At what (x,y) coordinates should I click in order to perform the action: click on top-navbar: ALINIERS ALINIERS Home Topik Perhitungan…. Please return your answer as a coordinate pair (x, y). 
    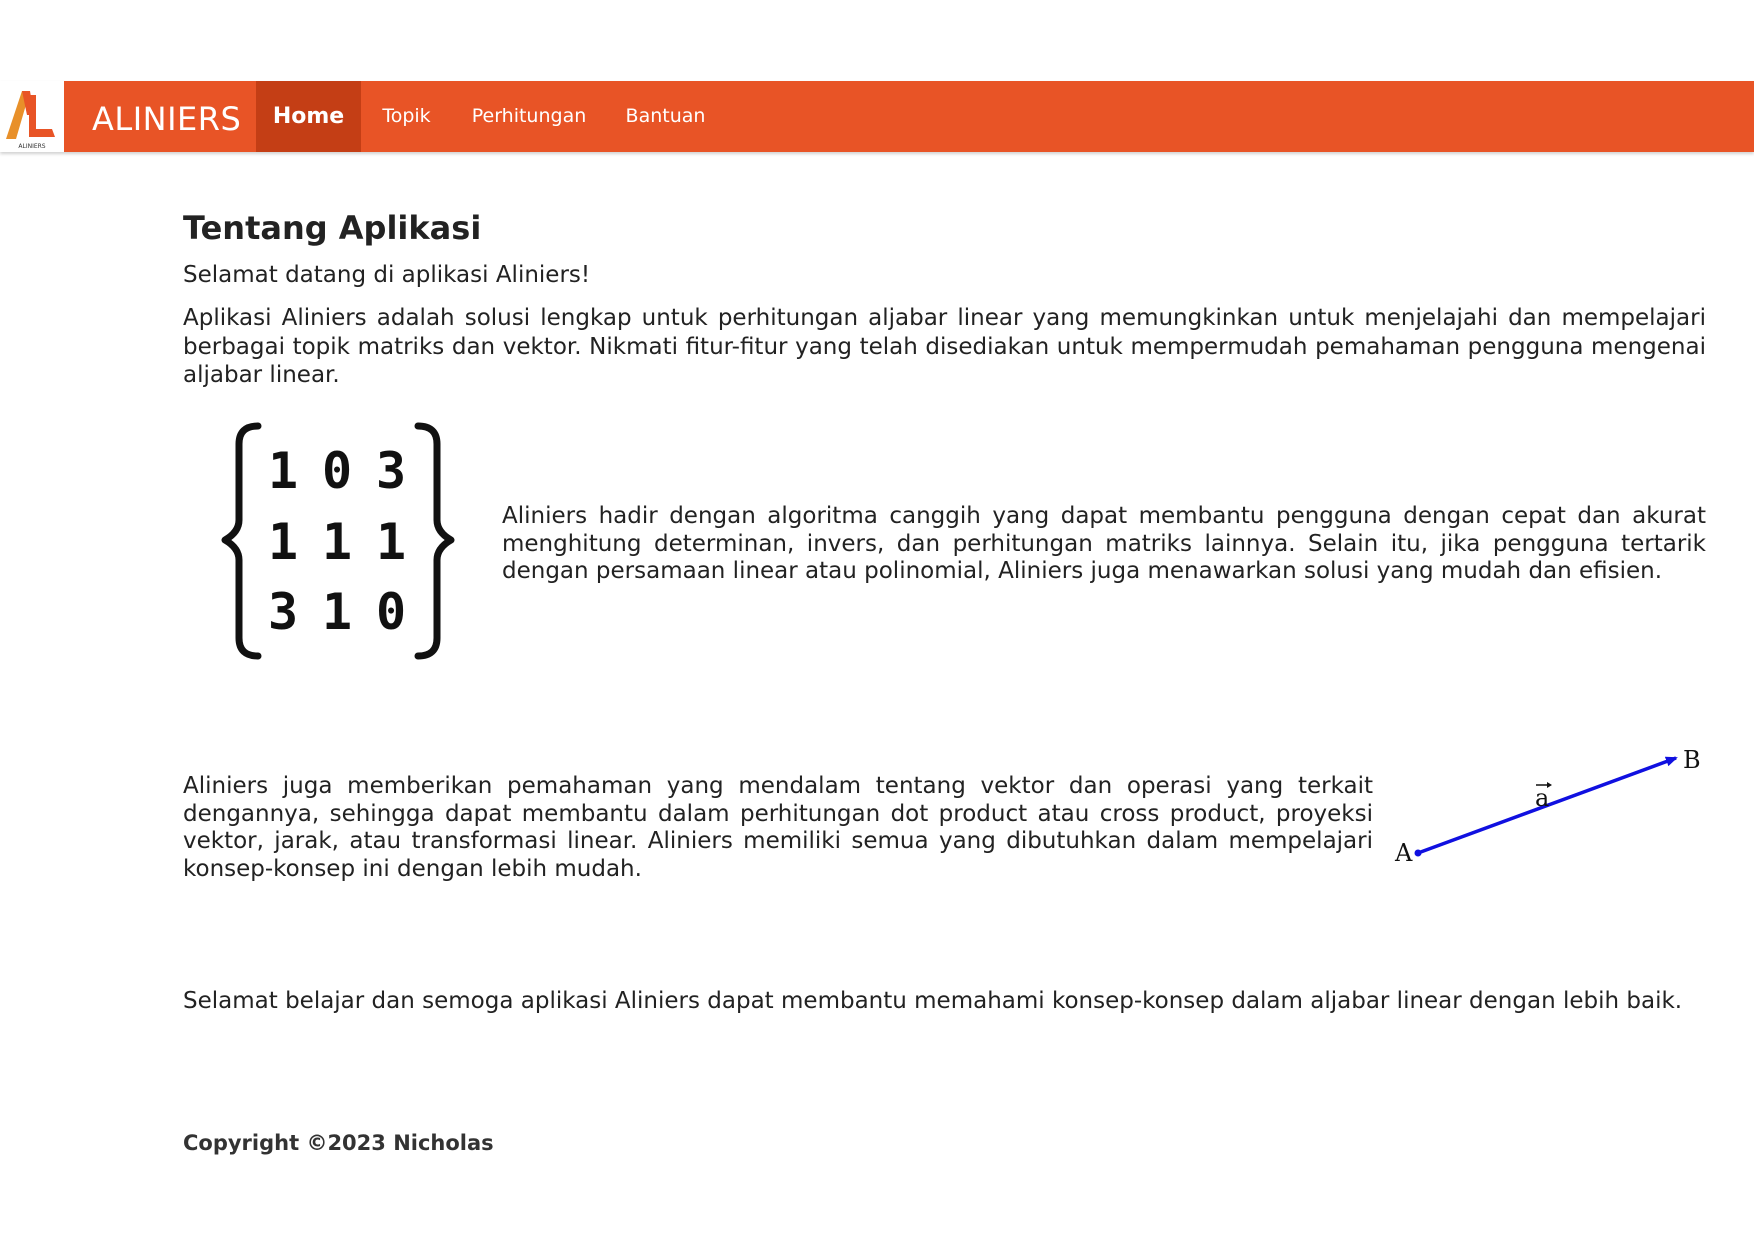
    Looking at the image, I should click on (877, 116).